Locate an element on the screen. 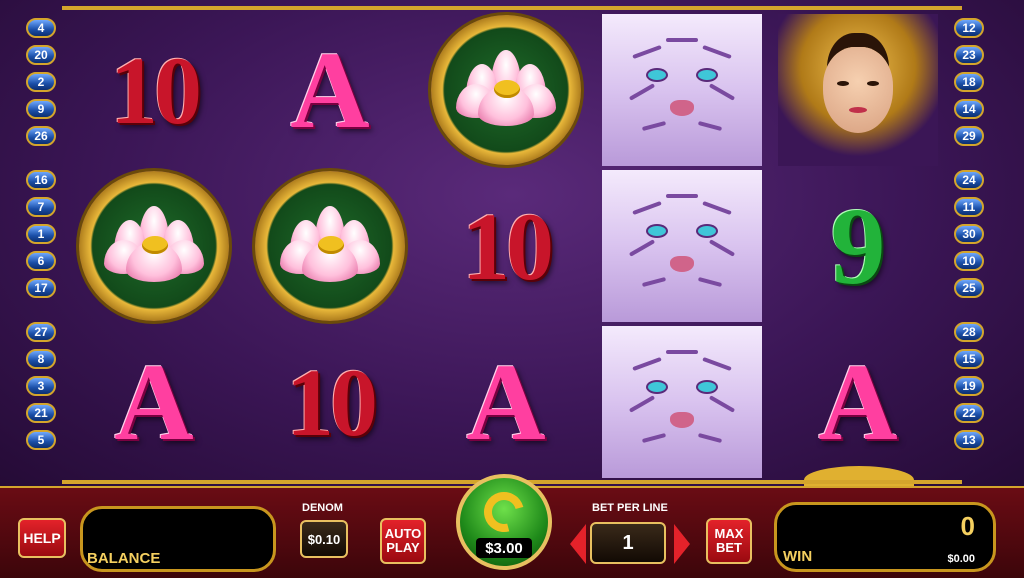 The height and width of the screenshot is (578, 1024). reel-cell: 9 is located at coordinates (858, 246).